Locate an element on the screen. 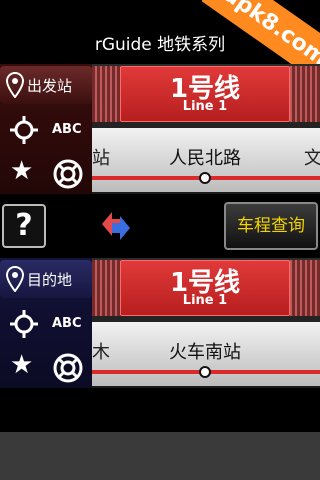  destination-line-english: Line 1 is located at coordinates (205, 300).